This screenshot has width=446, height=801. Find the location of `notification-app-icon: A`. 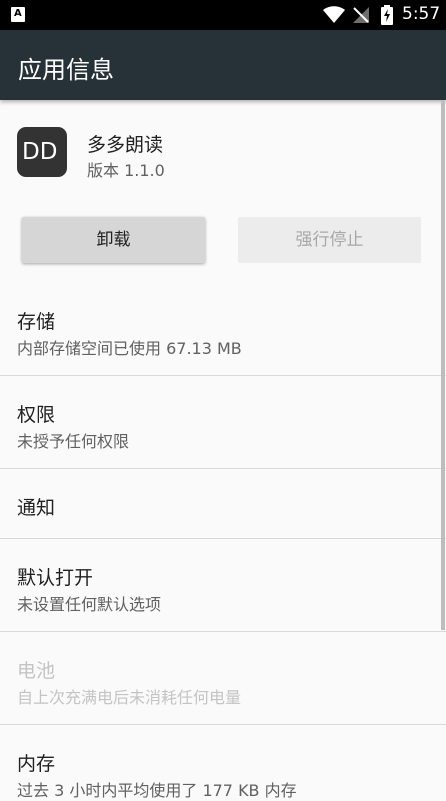

notification-app-icon: A is located at coordinates (18, 14).